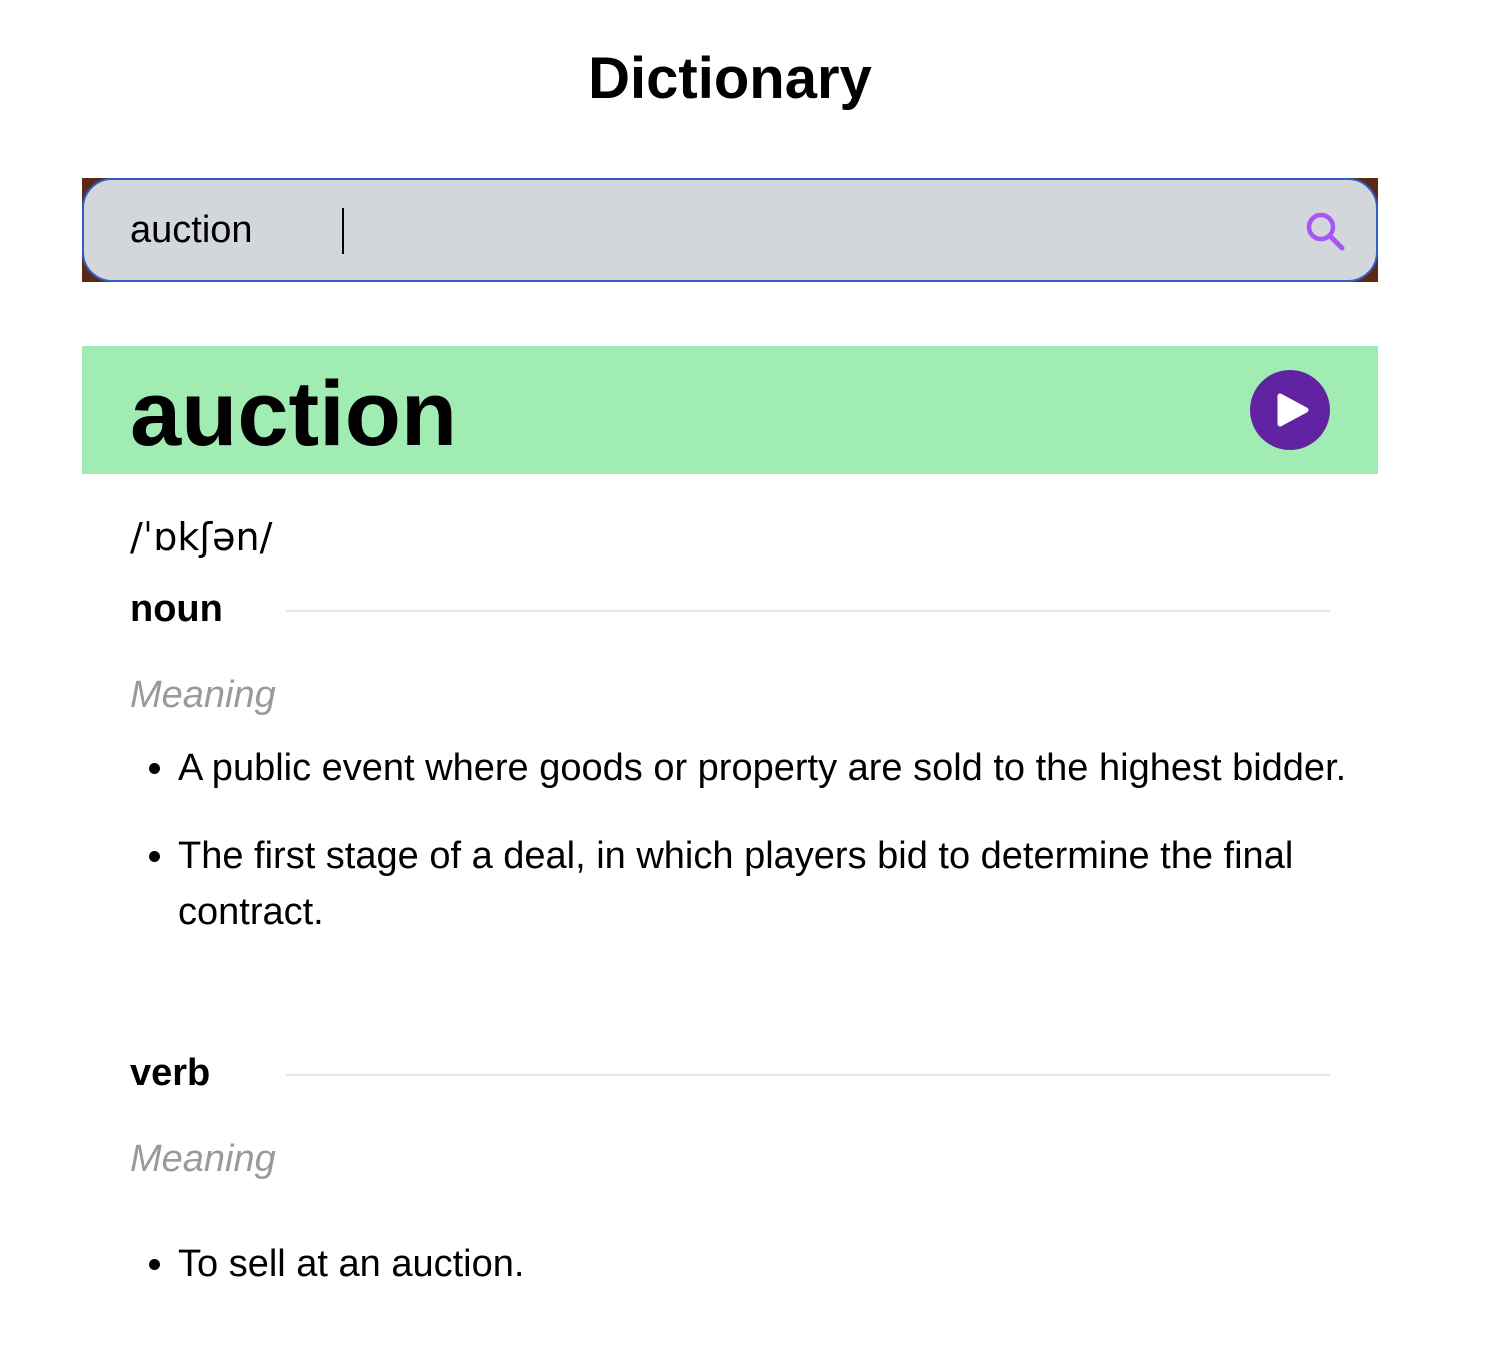 This screenshot has height=1366, width=1512. I want to click on definition-list-verb: To sell at an auction., so click(764, 1280).